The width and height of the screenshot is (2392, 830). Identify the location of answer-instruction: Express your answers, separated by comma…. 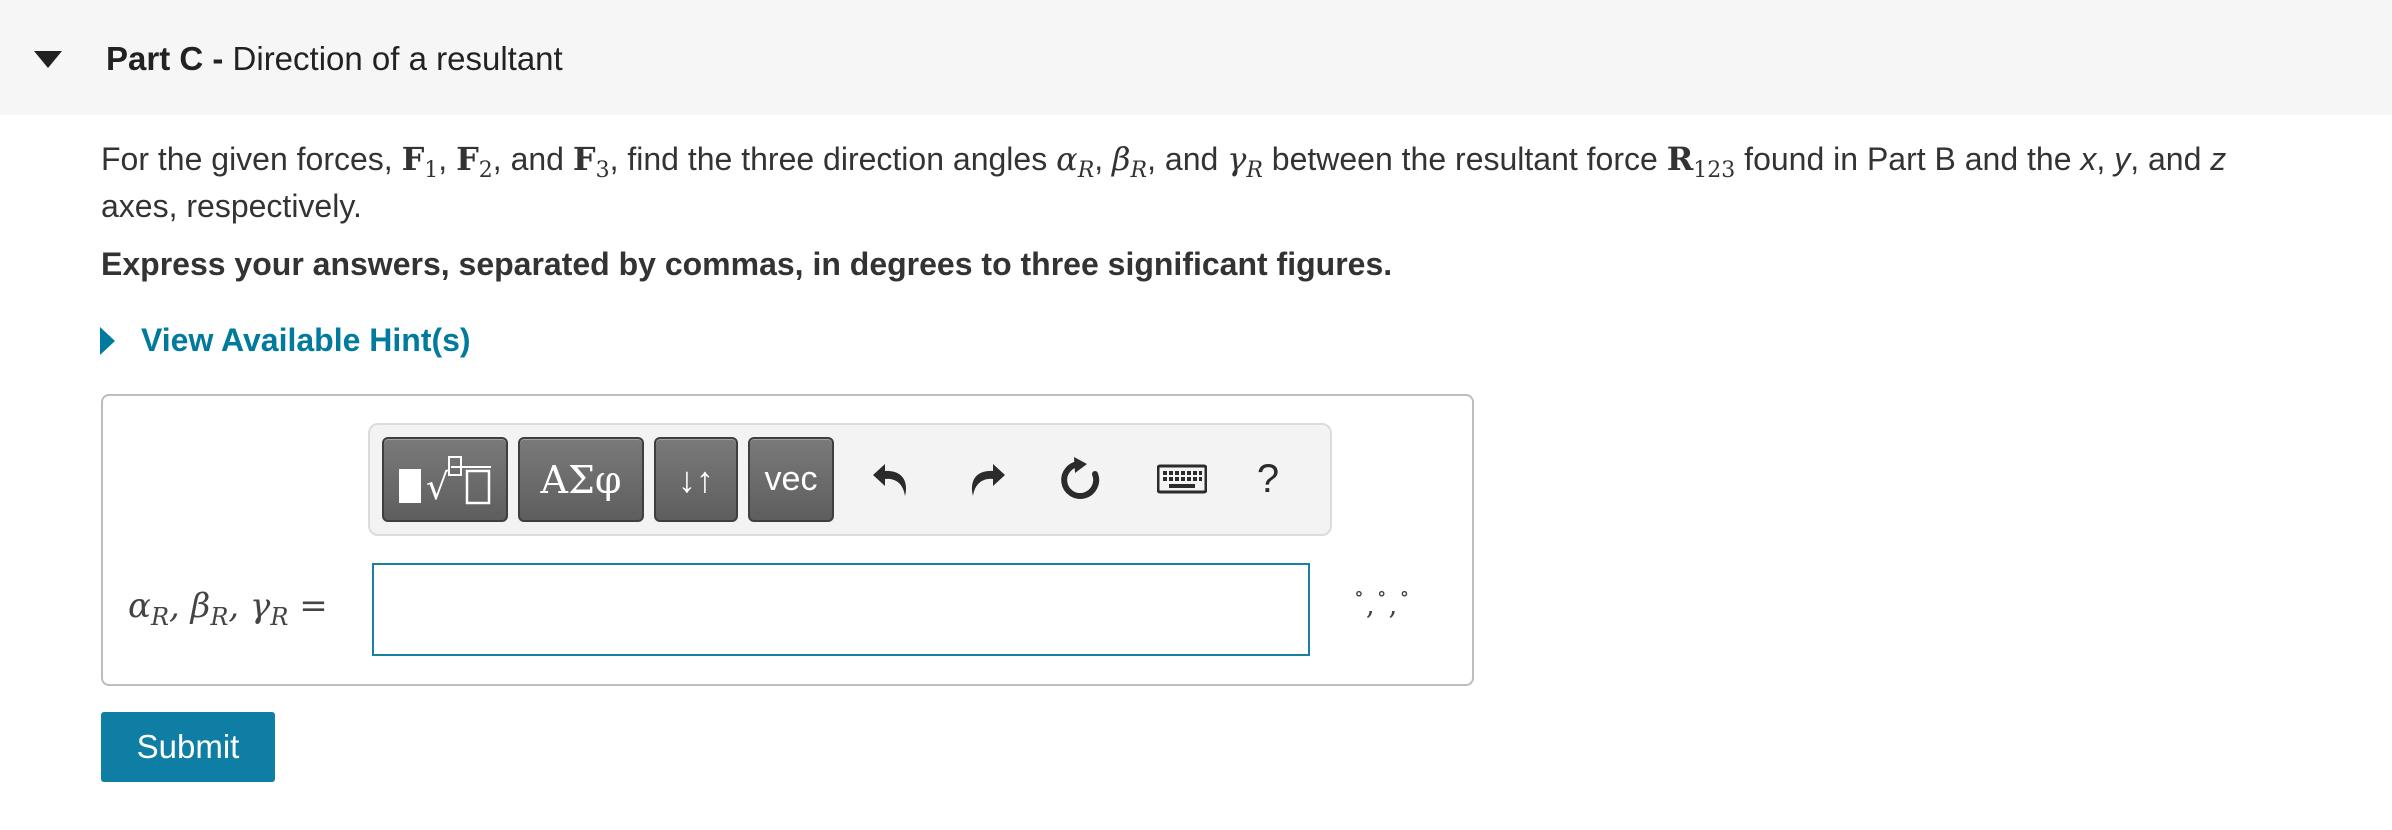
(747, 264).